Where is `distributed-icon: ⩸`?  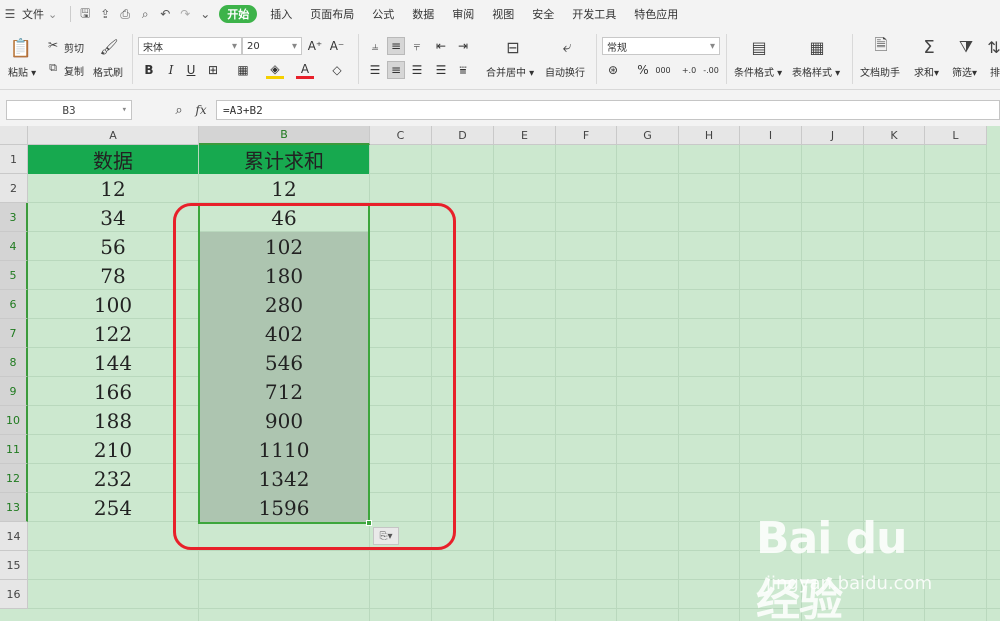
distributed-icon: ⩸ is located at coordinates (463, 70).